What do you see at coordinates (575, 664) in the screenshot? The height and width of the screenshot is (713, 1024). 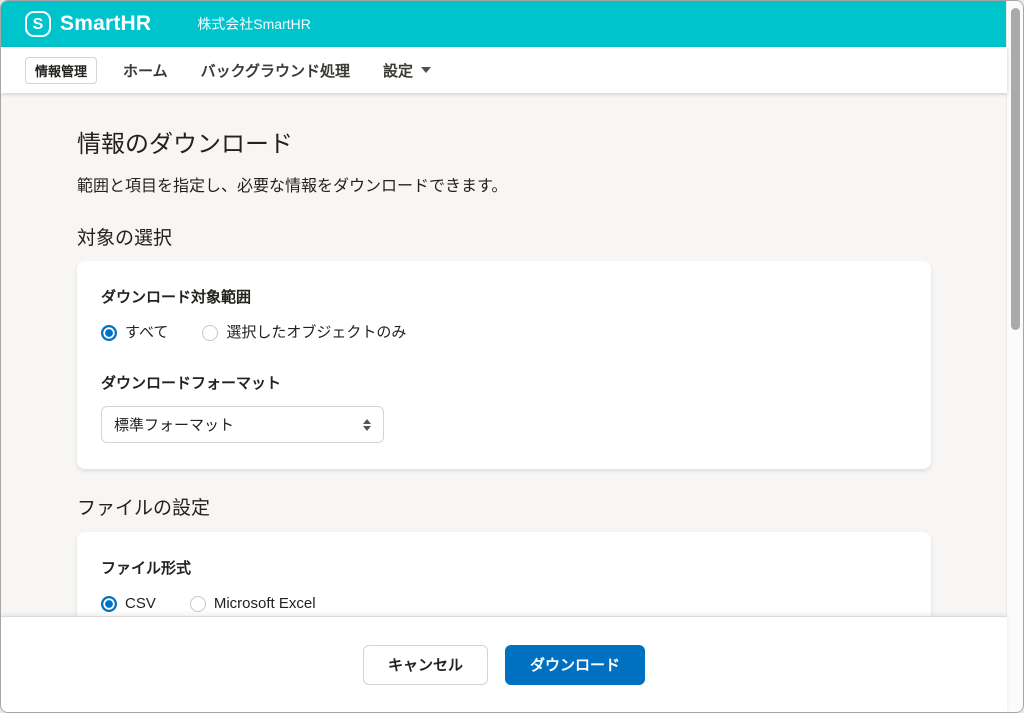 I see `download-button: ダウンロード` at bounding box center [575, 664].